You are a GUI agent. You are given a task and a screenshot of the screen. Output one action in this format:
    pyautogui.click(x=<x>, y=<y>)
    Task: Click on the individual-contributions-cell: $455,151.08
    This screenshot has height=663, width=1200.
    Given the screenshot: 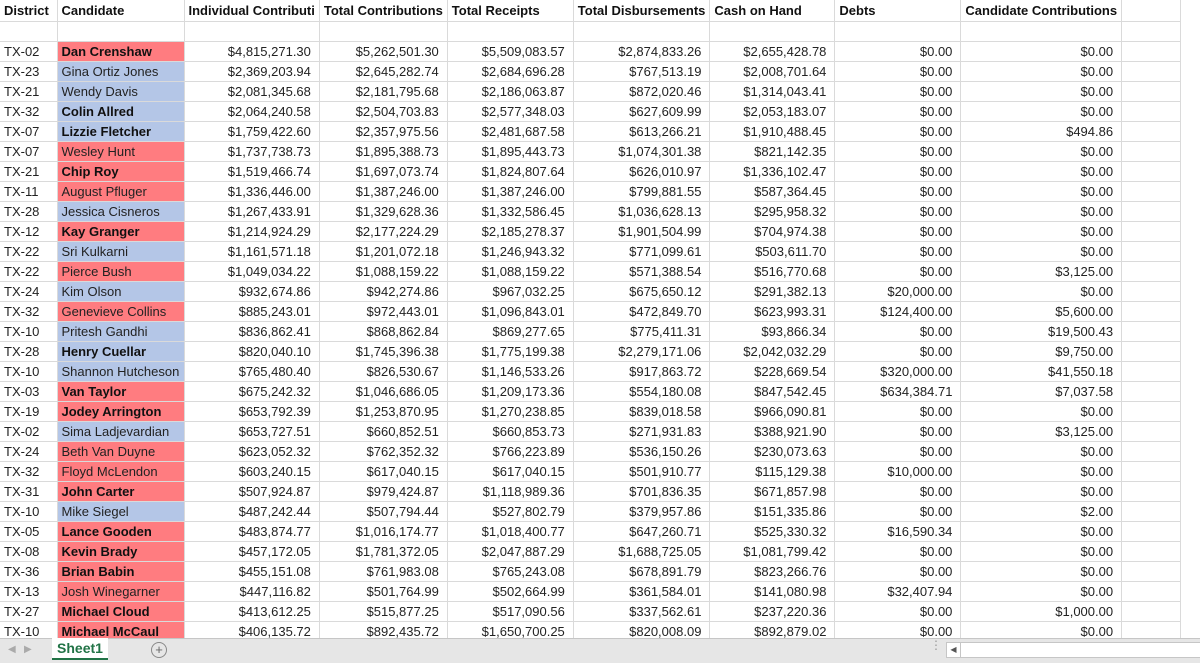 What is the action you would take?
    pyautogui.click(x=252, y=571)
    